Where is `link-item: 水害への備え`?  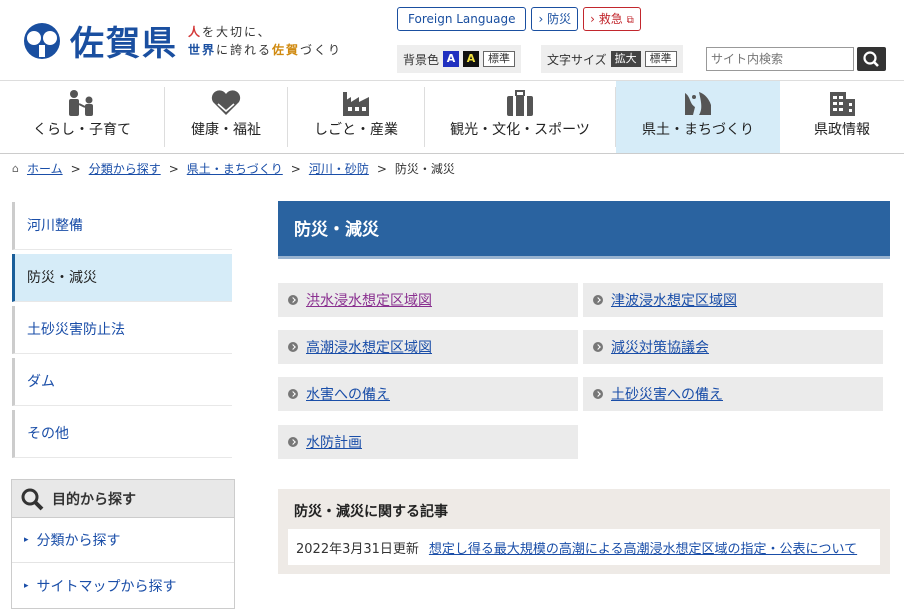 link-item: 水害への備え is located at coordinates (428, 394).